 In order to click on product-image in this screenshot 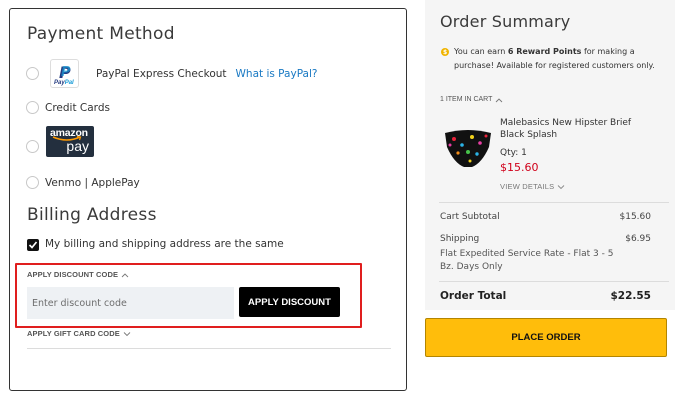, I will do `click(468, 148)`.